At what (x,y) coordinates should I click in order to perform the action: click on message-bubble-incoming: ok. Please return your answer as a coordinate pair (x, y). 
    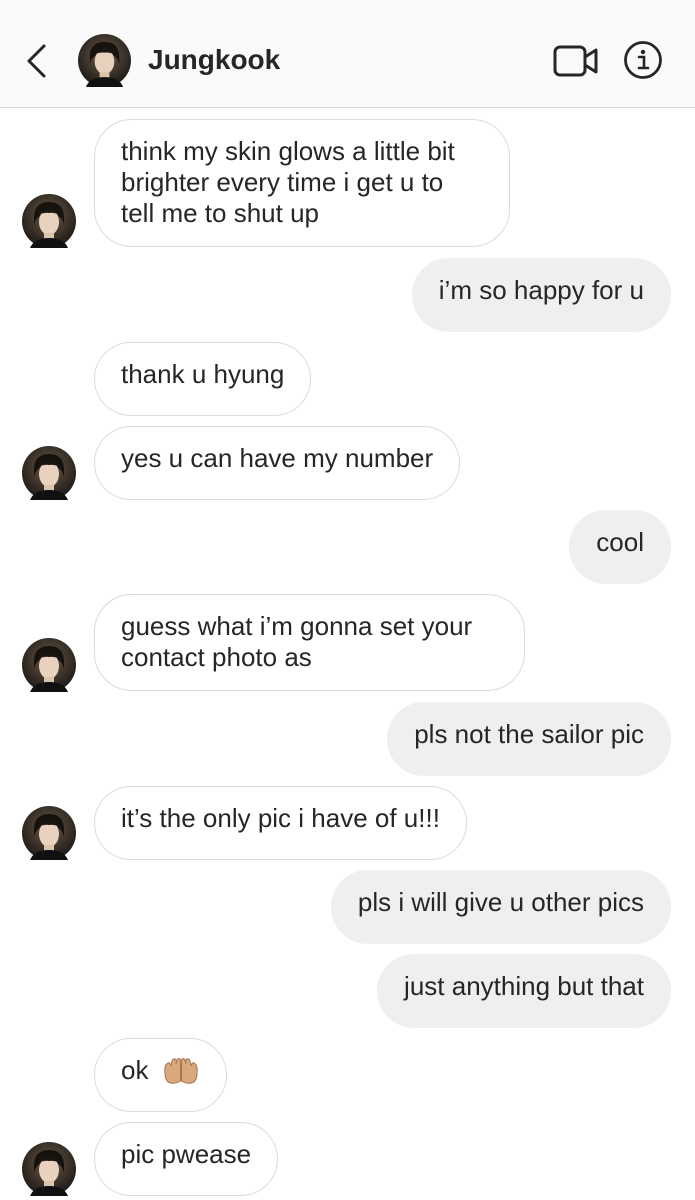
    Looking at the image, I should click on (160, 1075).